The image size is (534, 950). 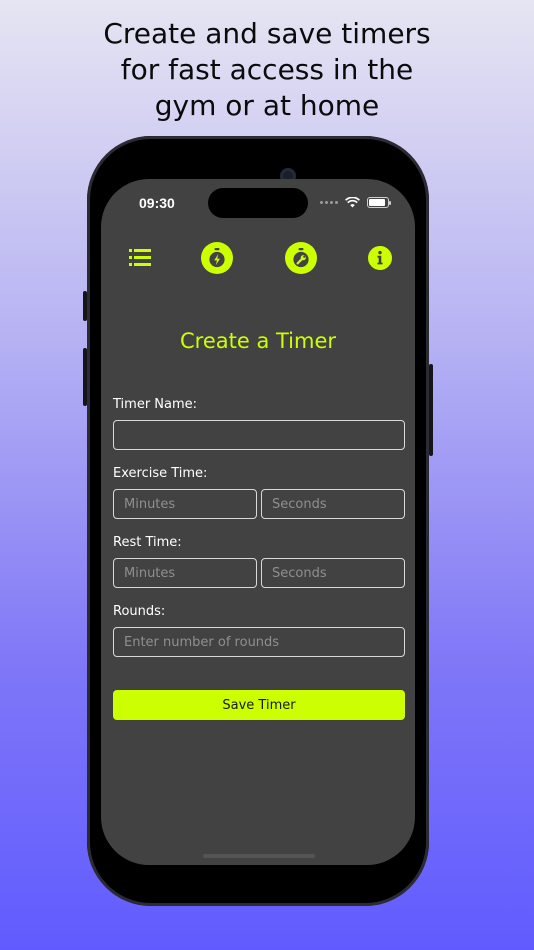 What do you see at coordinates (301, 258) in the screenshot?
I see `stopwatch-wrench-icon` at bounding box center [301, 258].